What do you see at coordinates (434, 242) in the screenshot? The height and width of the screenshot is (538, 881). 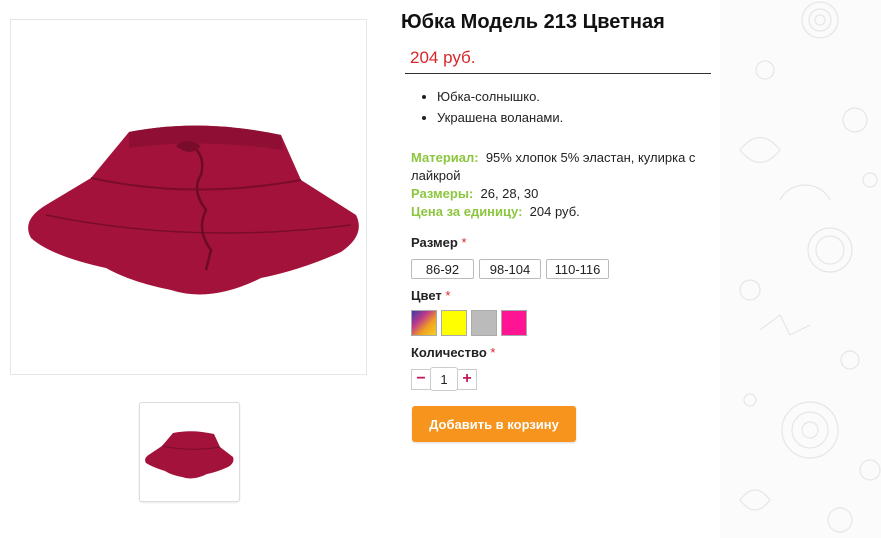 I see `size-label-text: Размер` at bounding box center [434, 242].